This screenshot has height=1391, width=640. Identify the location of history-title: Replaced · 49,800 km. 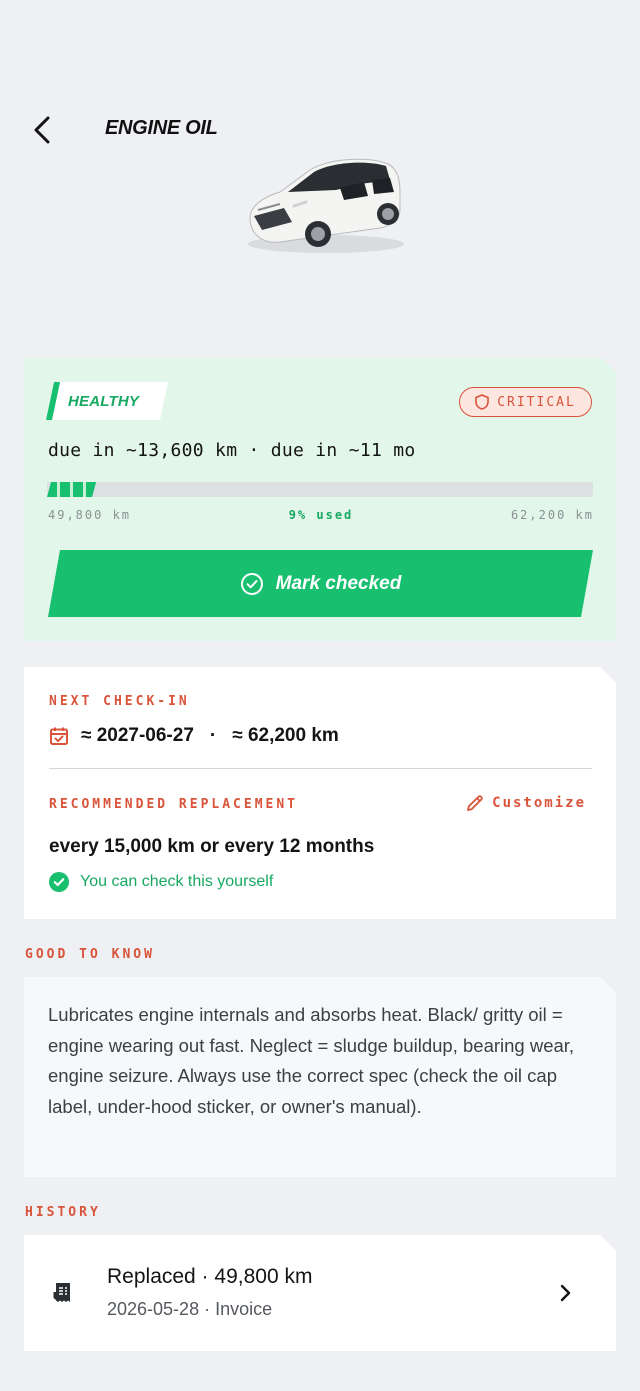
(210, 1276).